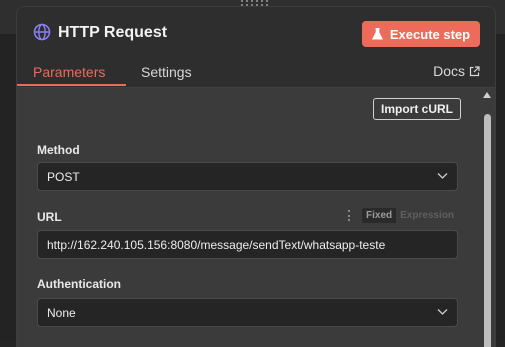 This screenshot has height=347, width=505. I want to click on method-label: Method, so click(58, 150).